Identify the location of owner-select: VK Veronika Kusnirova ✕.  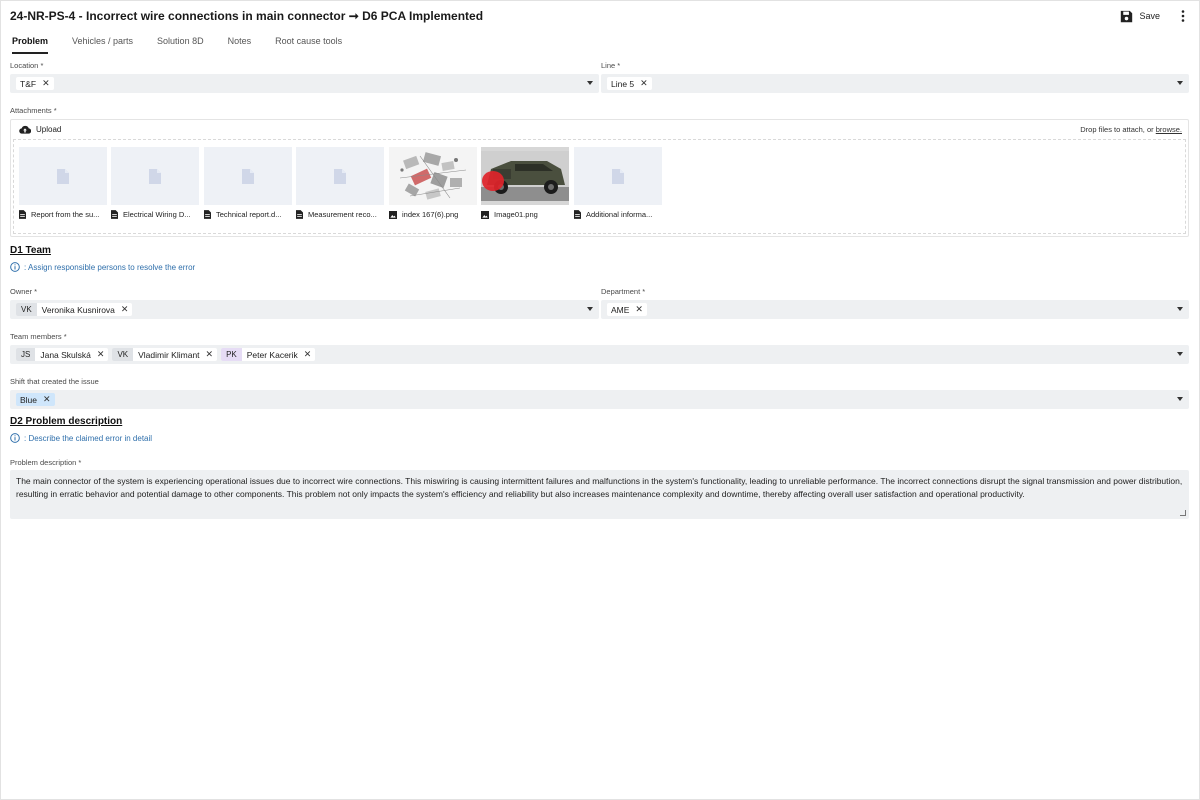
(304, 309).